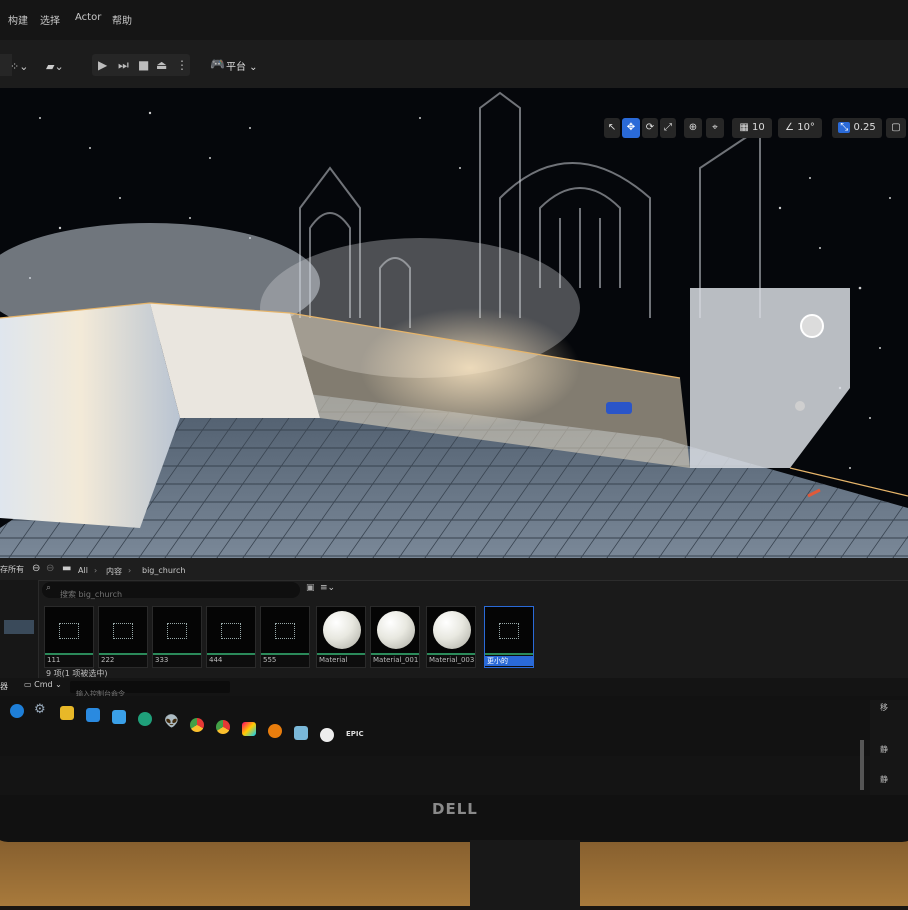 The image size is (908, 910). Describe the element at coordinates (355, 734) in the screenshot. I see `epic-icon: EPIC` at that location.